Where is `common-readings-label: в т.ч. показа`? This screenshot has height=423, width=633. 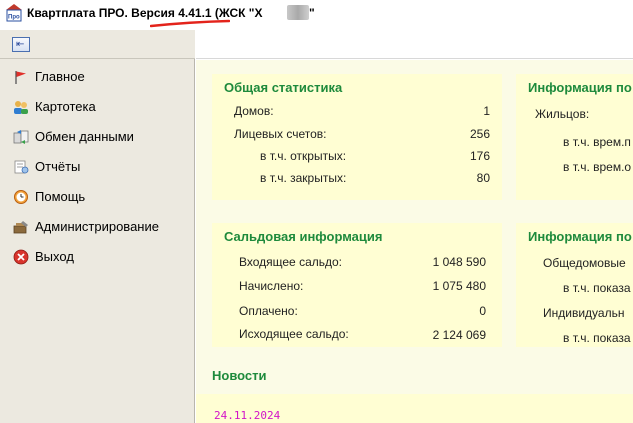
common-readings-label: в т.ч. показа is located at coordinates (597, 288).